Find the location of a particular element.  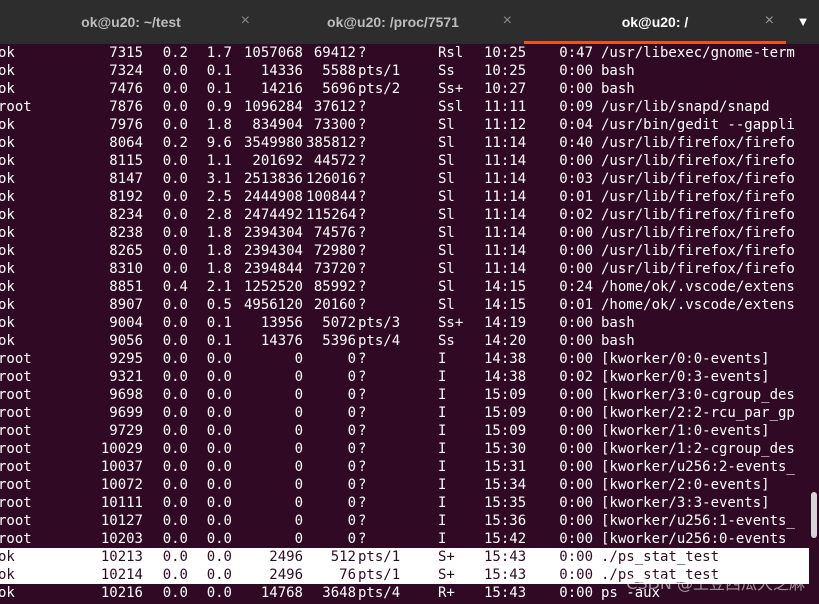

process-time: 0:09 is located at coordinates (576, 107).